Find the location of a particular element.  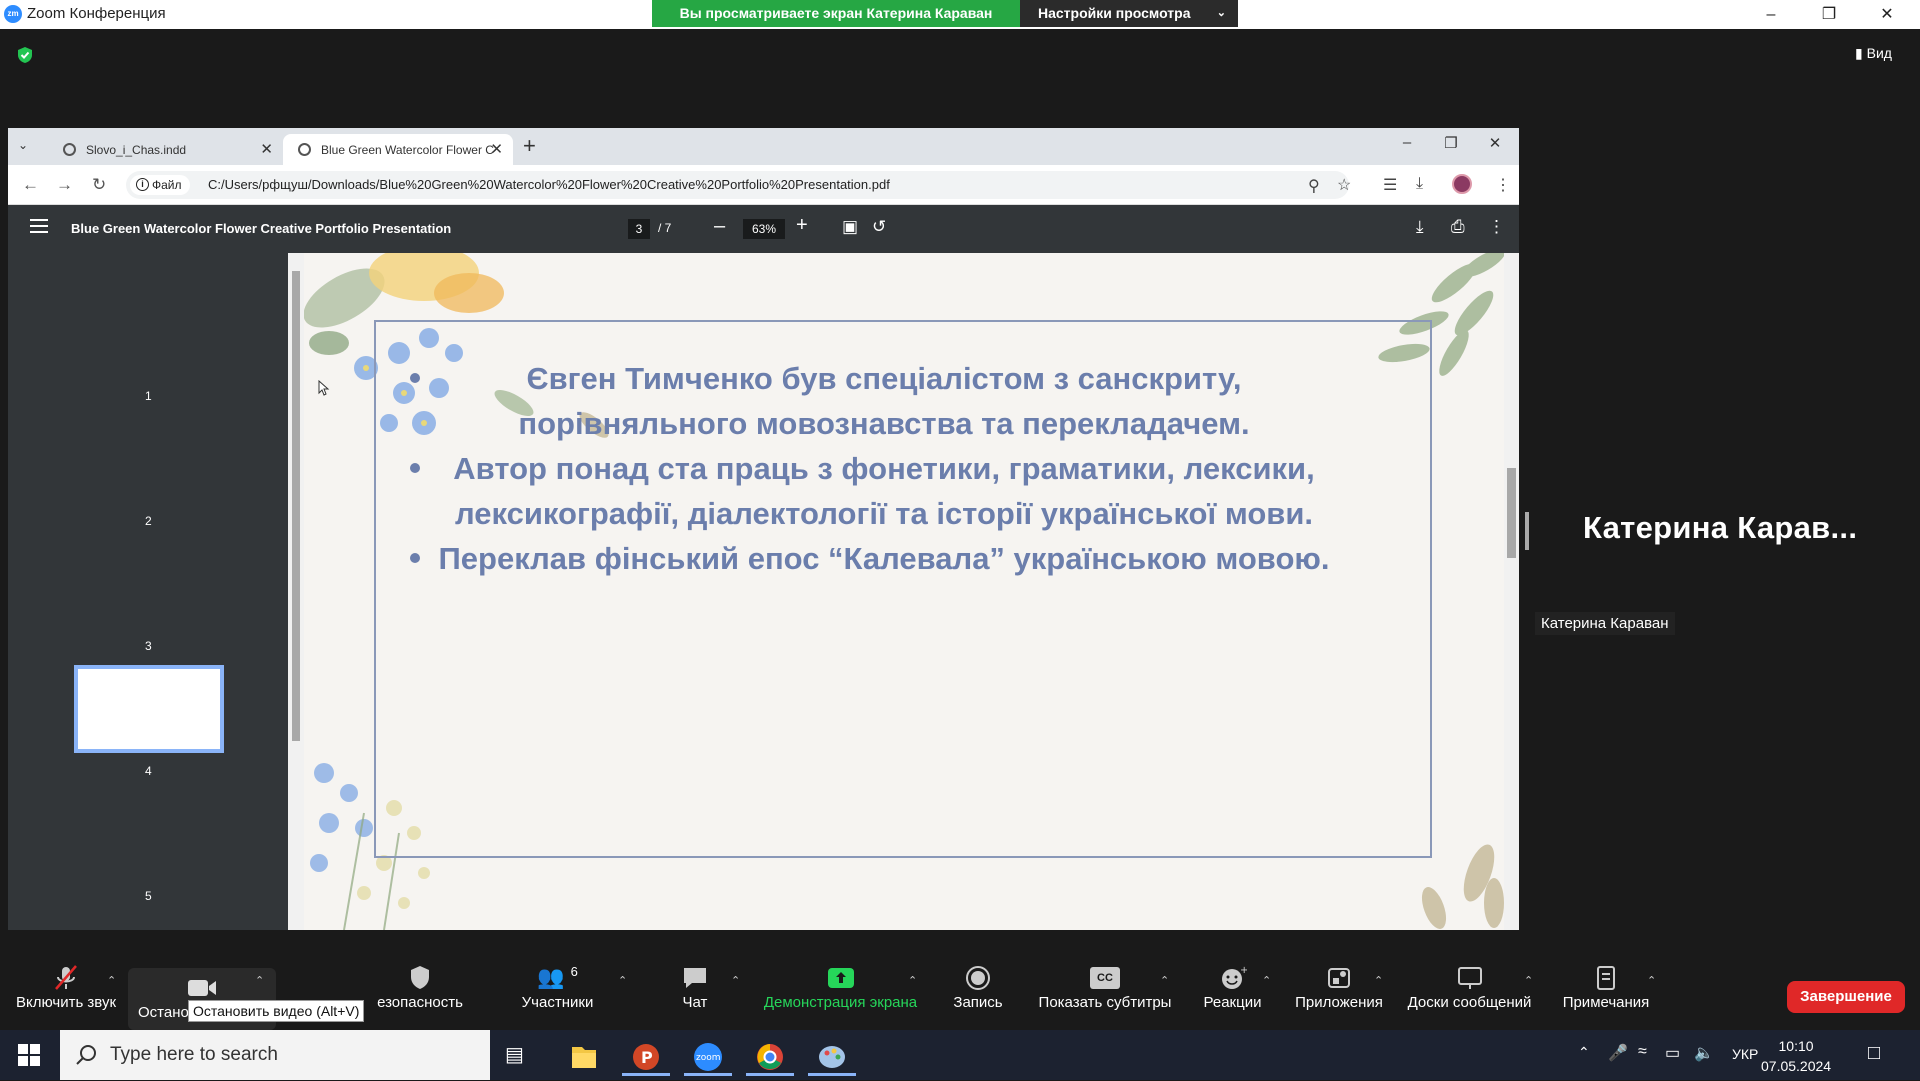

restore-icon: ❐ is located at coordinates (1829, 14).